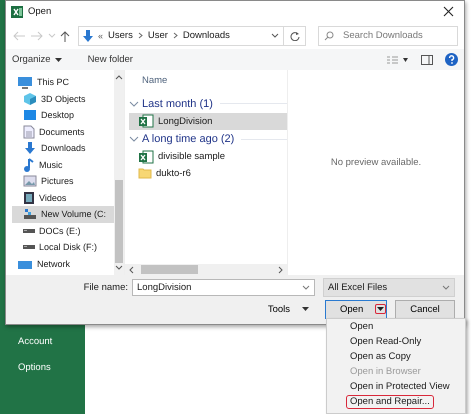 The image size is (474, 414). What do you see at coordinates (63, 181) in the screenshot?
I see `nav-item: Pictures` at bounding box center [63, 181].